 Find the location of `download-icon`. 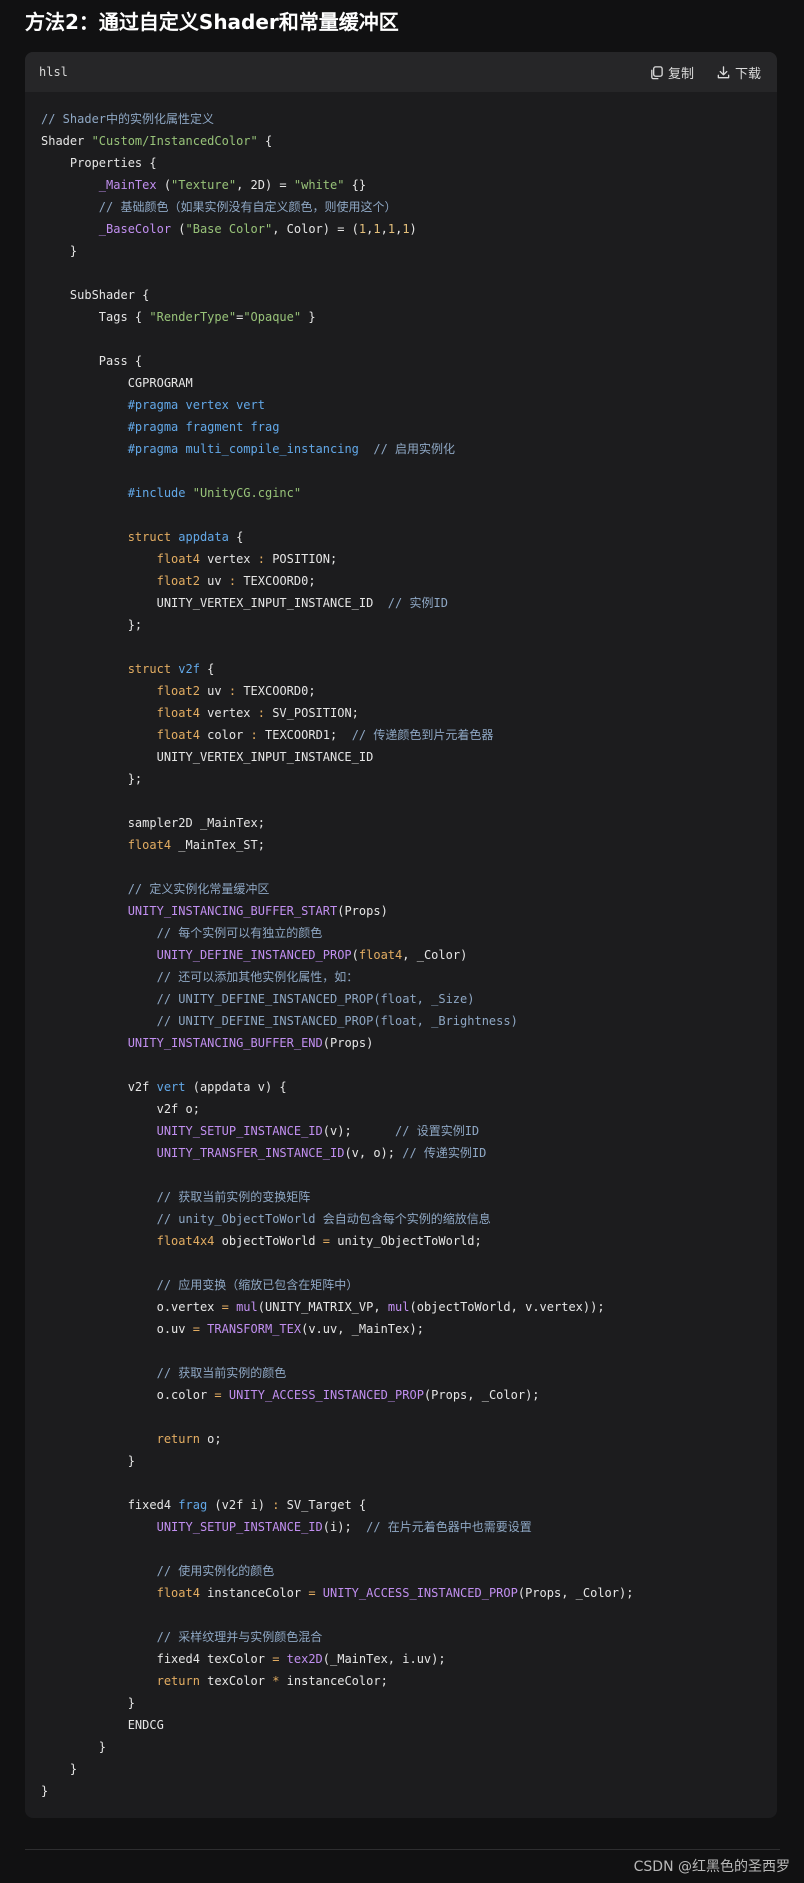

download-icon is located at coordinates (723, 71).